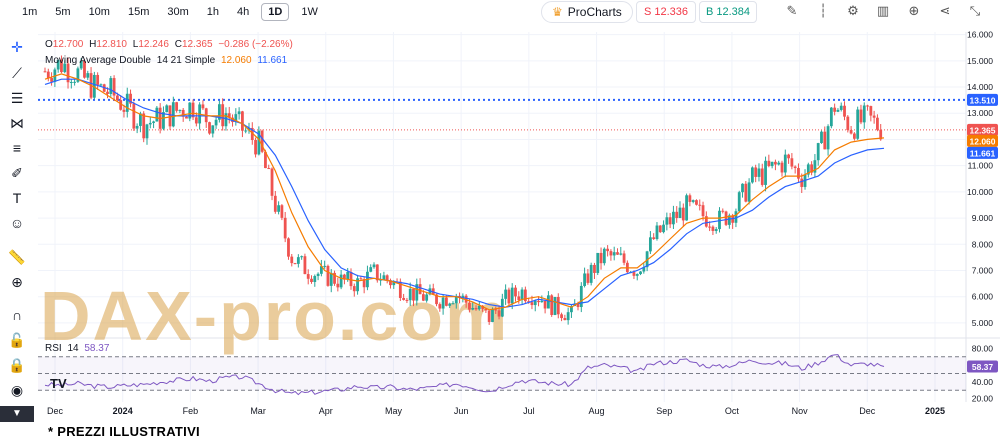 The image size is (1000, 441). I want to click on time-tick-label: Sep, so click(664, 411).